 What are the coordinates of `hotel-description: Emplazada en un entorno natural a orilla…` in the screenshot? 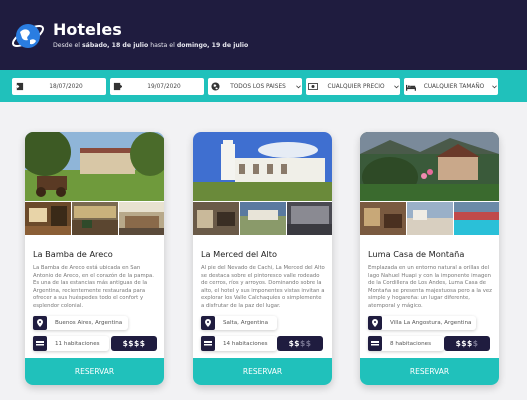 It's located at (430, 287).